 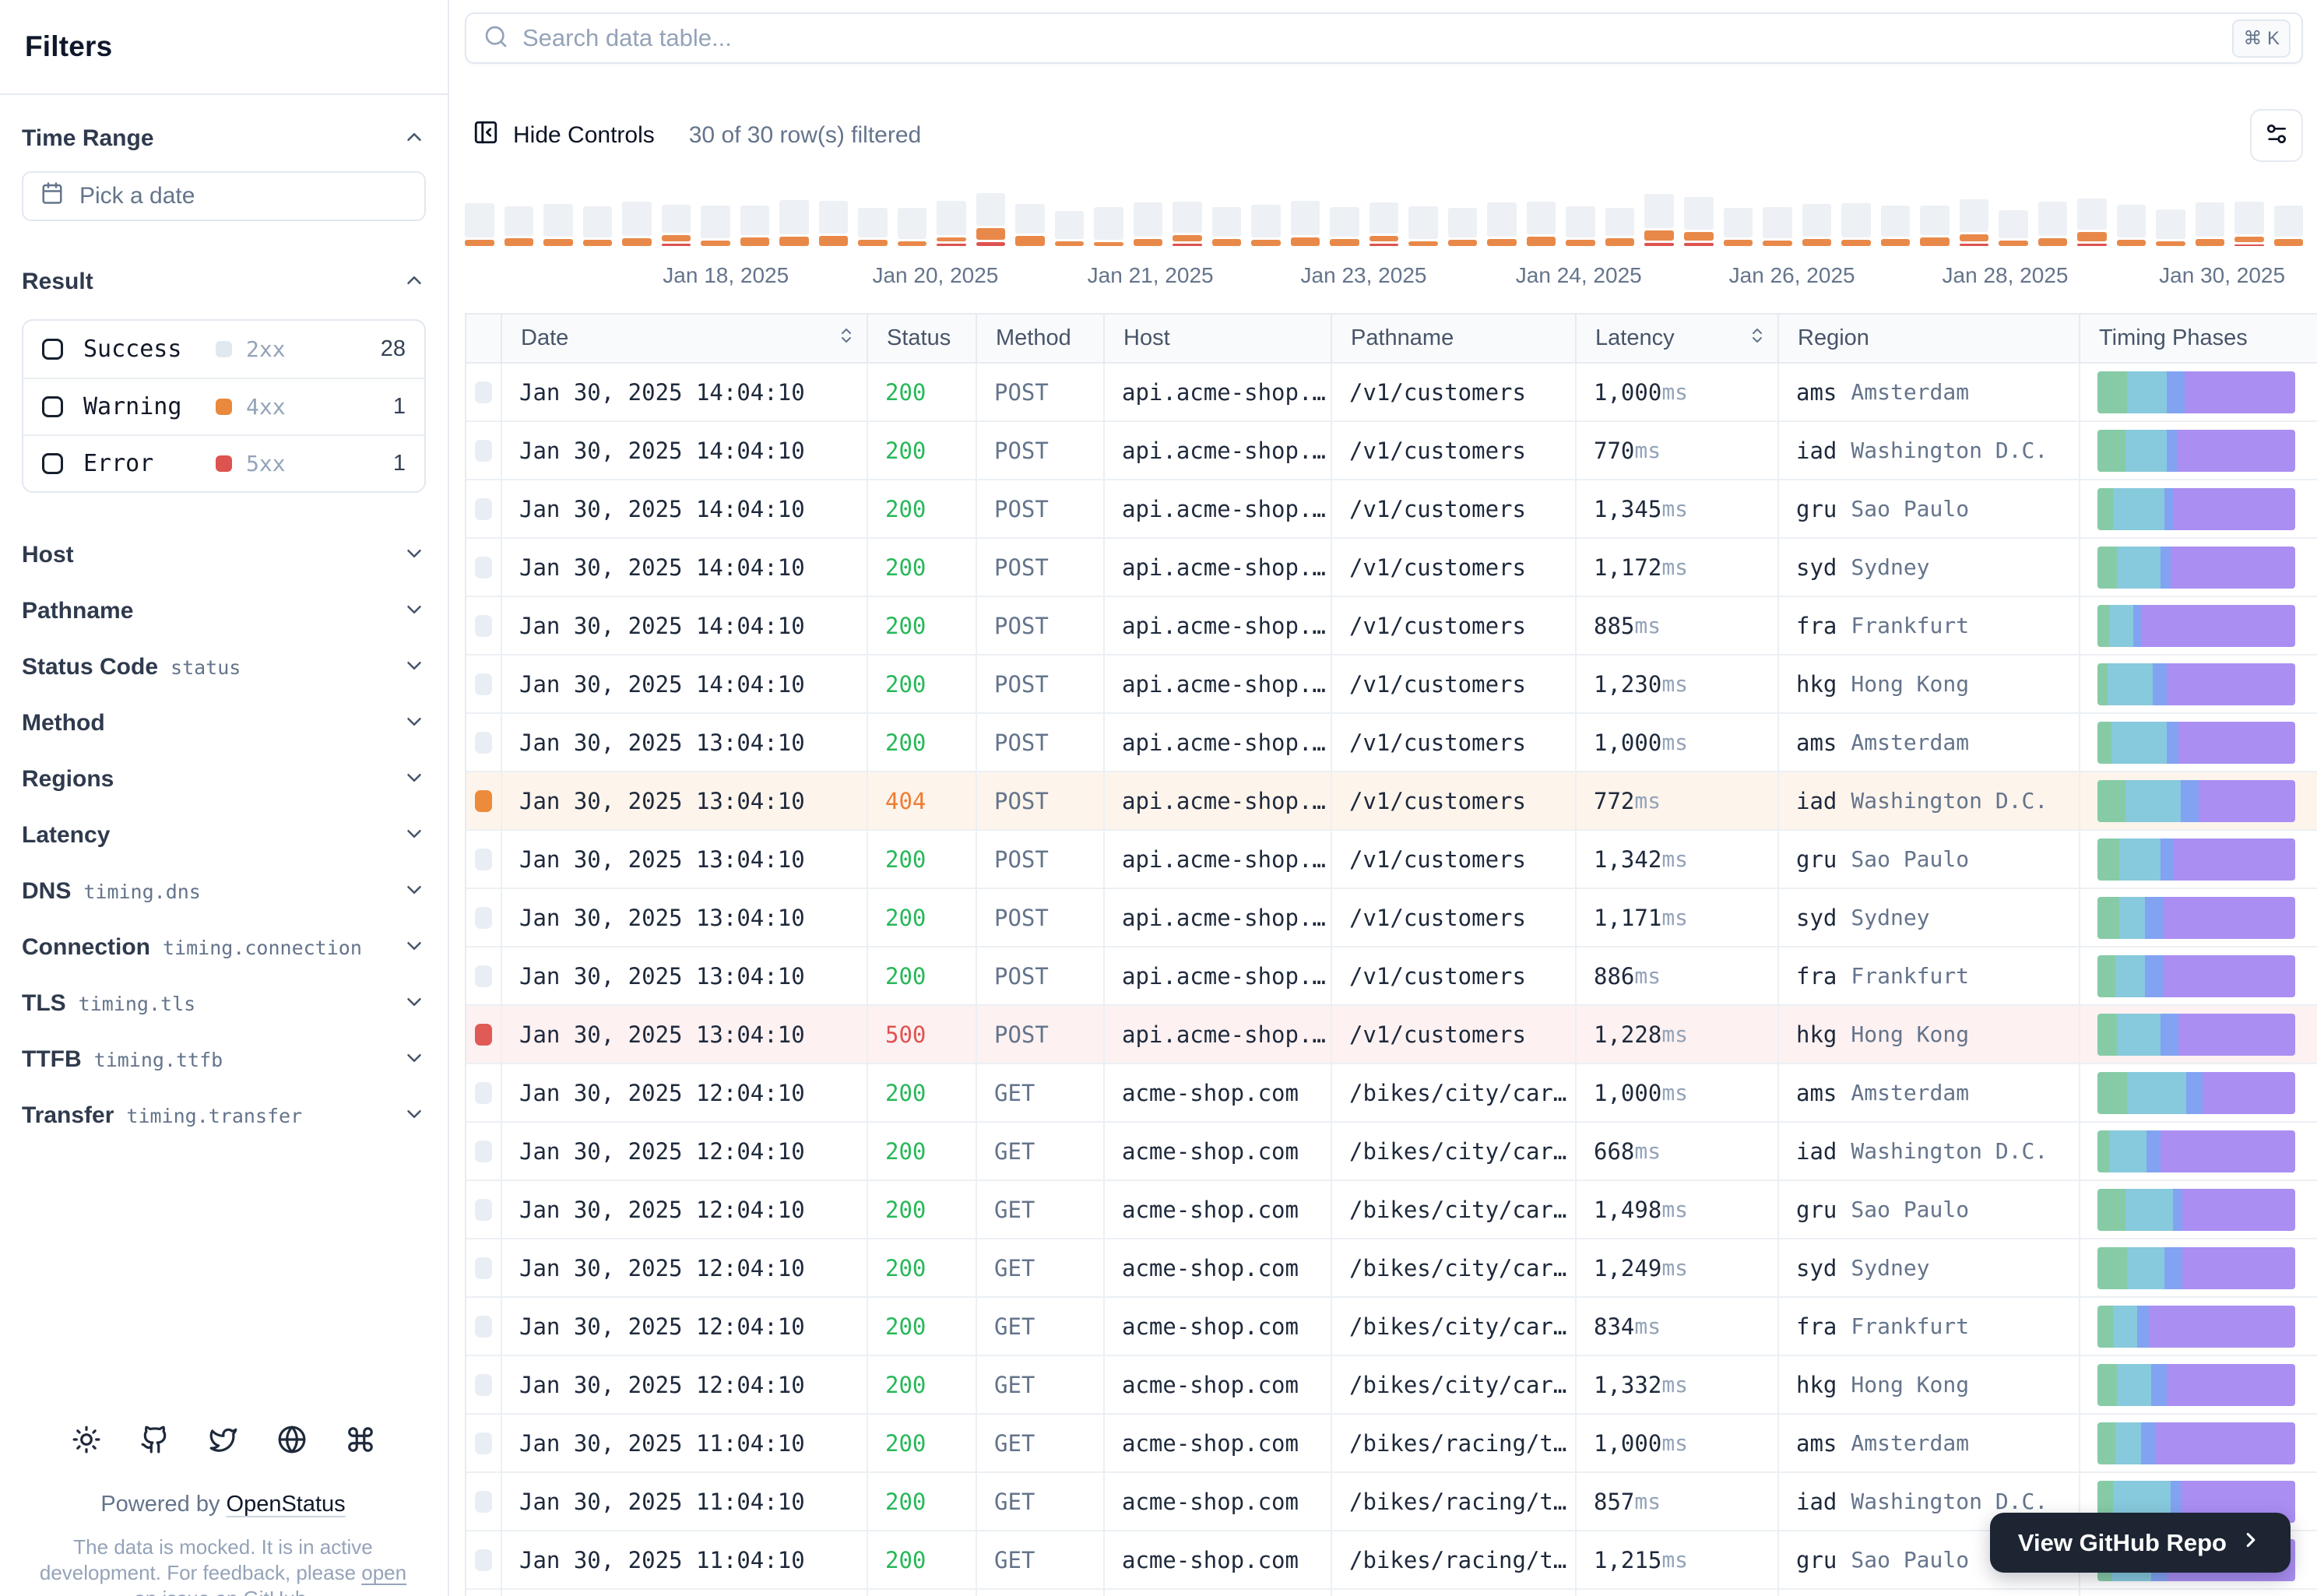 What do you see at coordinates (224, 138) in the screenshot?
I see `time-range-accordion: Time Range` at bounding box center [224, 138].